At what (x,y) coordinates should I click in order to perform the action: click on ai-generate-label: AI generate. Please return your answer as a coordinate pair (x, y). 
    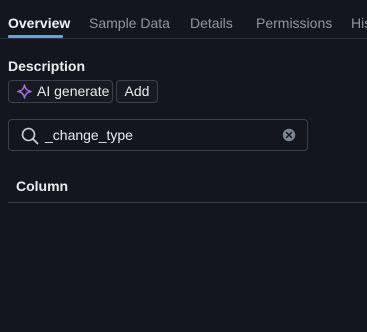
    Looking at the image, I should click on (73, 91).